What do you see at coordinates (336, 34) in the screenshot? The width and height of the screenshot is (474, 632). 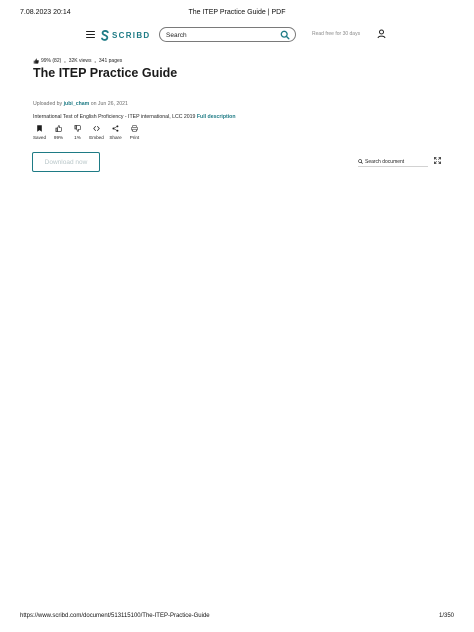 I see `read-free-link: Read free for 30 days` at bounding box center [336, 34].